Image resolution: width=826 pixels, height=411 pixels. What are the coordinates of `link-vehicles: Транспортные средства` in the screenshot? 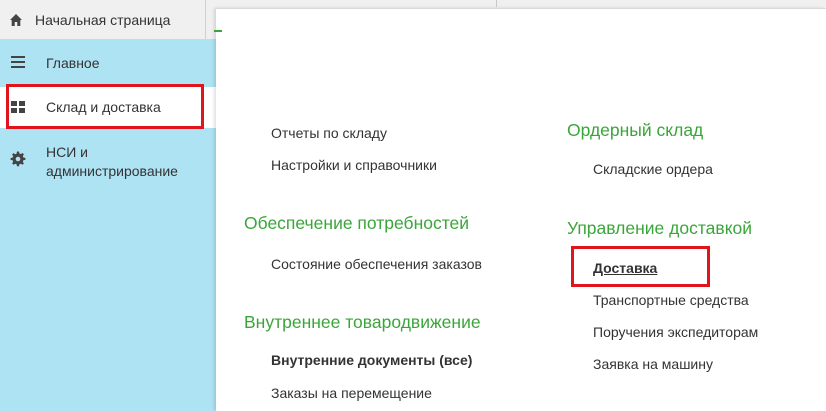 It's located at (671, 300).